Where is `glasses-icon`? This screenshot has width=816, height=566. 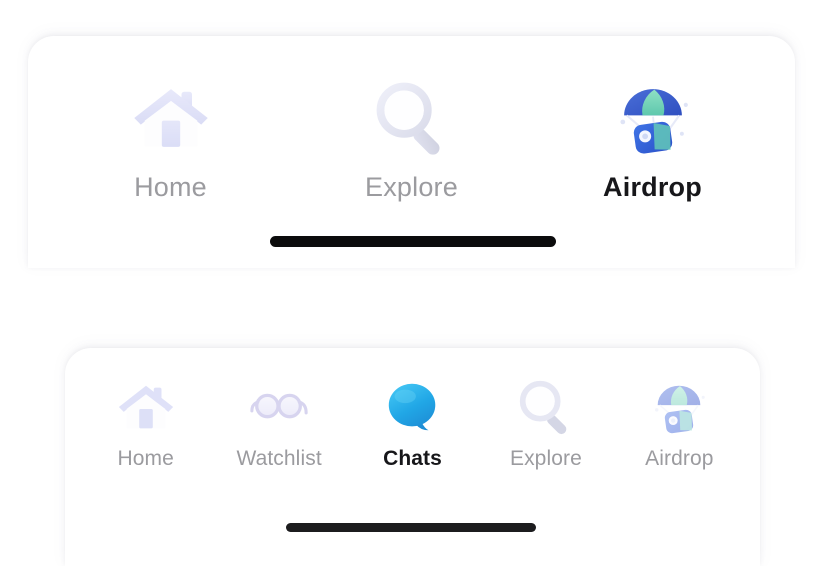
glasses-icon is located at coordinates (279, 407).